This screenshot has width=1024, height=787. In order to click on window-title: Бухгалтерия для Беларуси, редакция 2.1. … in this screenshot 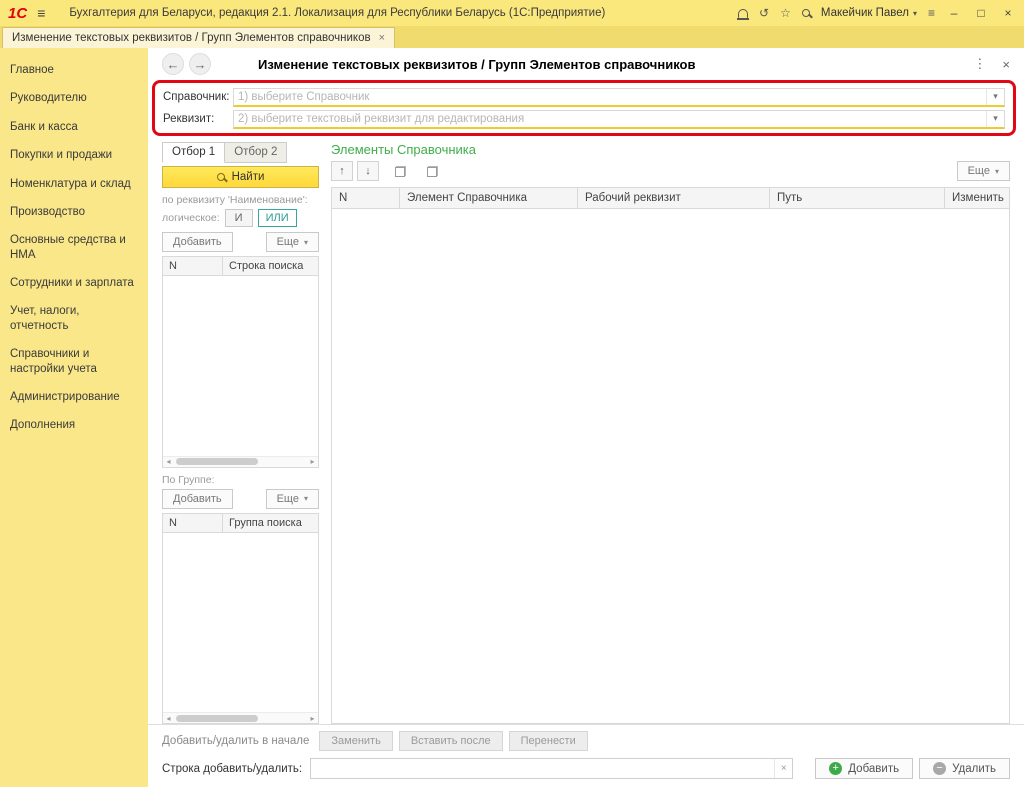, I will do `click(337, 13)`.